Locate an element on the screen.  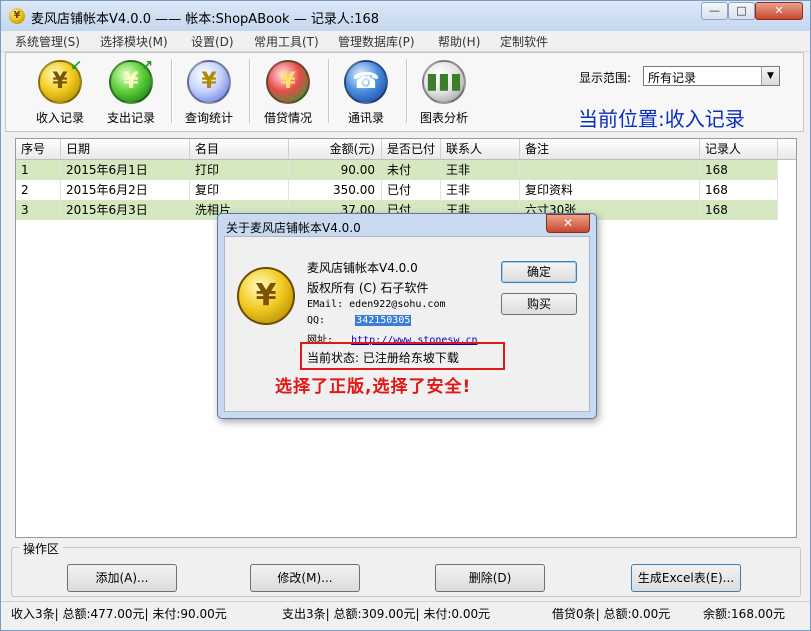
cell-index: 2 is located at coordinates (38, 190).